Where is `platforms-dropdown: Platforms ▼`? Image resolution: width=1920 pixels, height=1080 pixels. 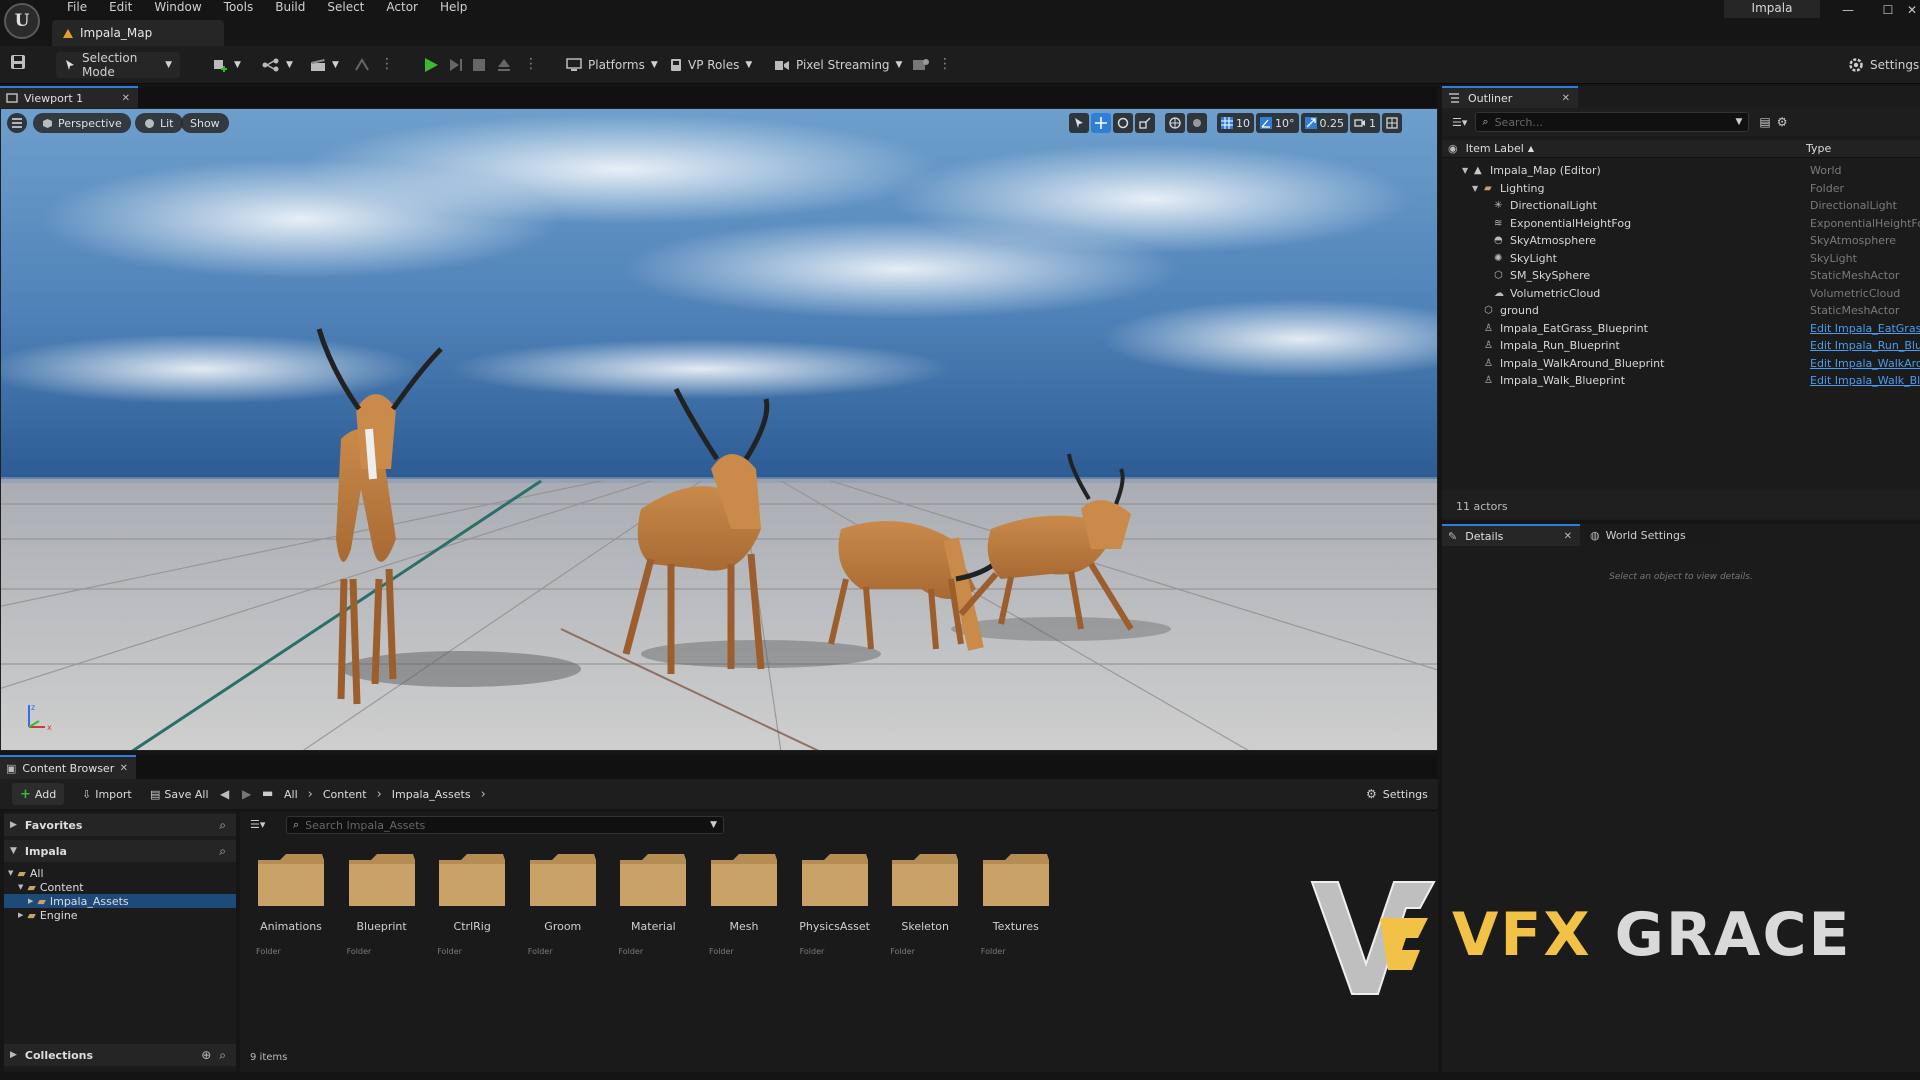
platforms-dropdown: Platforms ▼ is located at coordinates (612, 65).